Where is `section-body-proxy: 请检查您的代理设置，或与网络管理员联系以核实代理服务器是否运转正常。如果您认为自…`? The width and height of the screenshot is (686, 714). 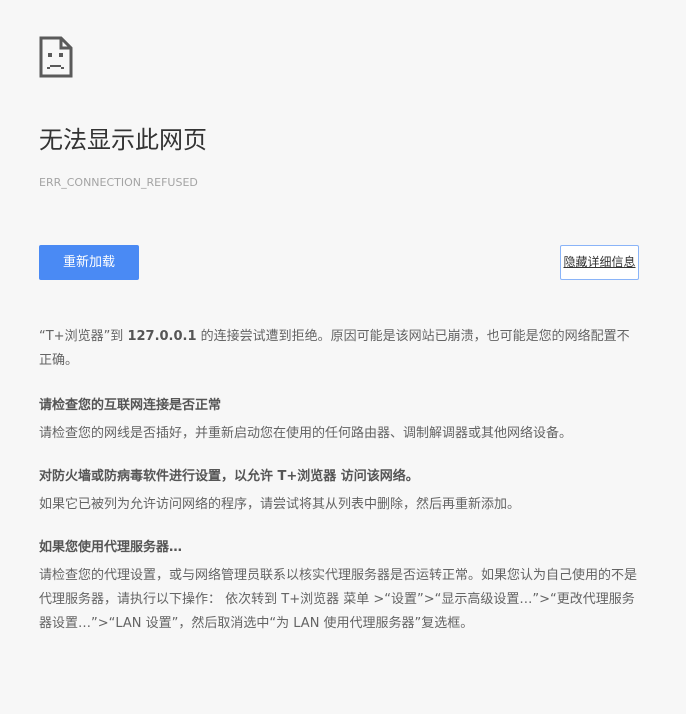 section-body-proxy: 请检查您的代理设置，或与网络管理员联系以核实代理服务器是否运转正常。如果您认为自… is located at coordinates (338, 599).